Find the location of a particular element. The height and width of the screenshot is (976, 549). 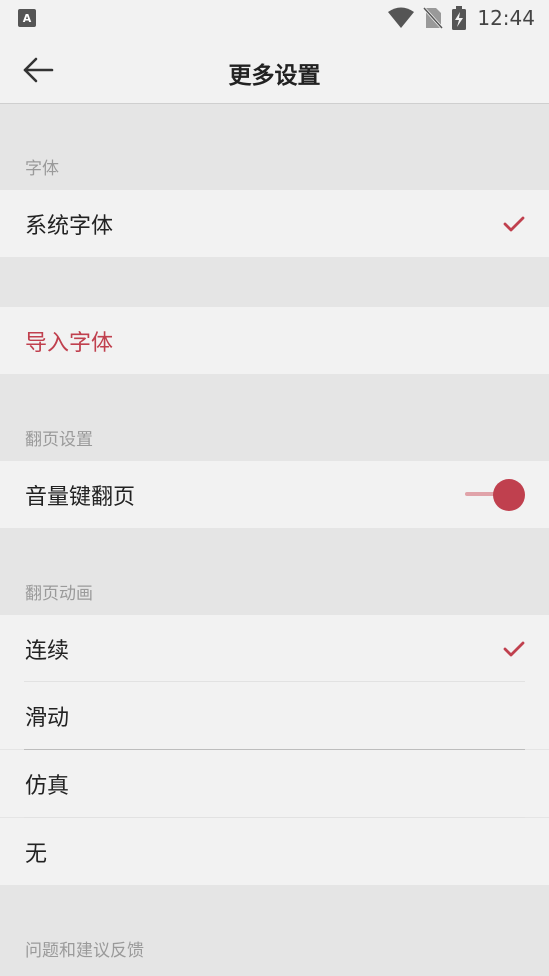

status-bar: A 12:44 is located at coordinates (274, 18).